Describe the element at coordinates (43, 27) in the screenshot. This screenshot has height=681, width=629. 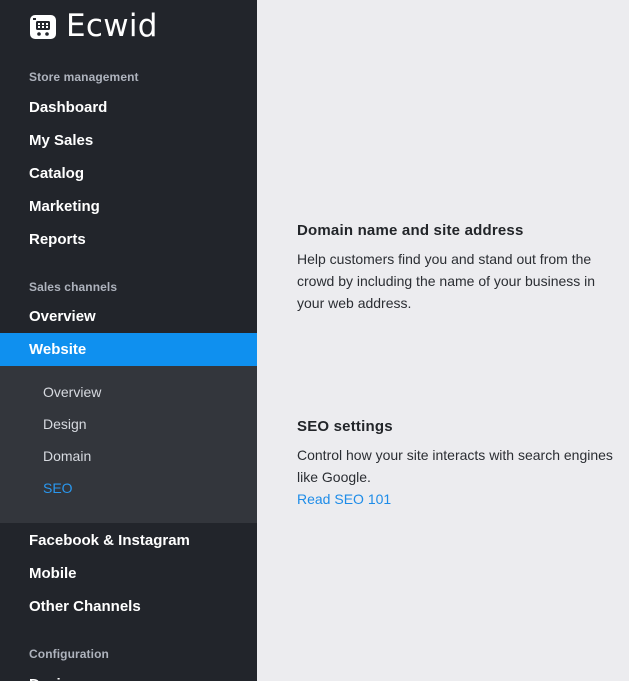
I see `cart-logo-icon` at that location.